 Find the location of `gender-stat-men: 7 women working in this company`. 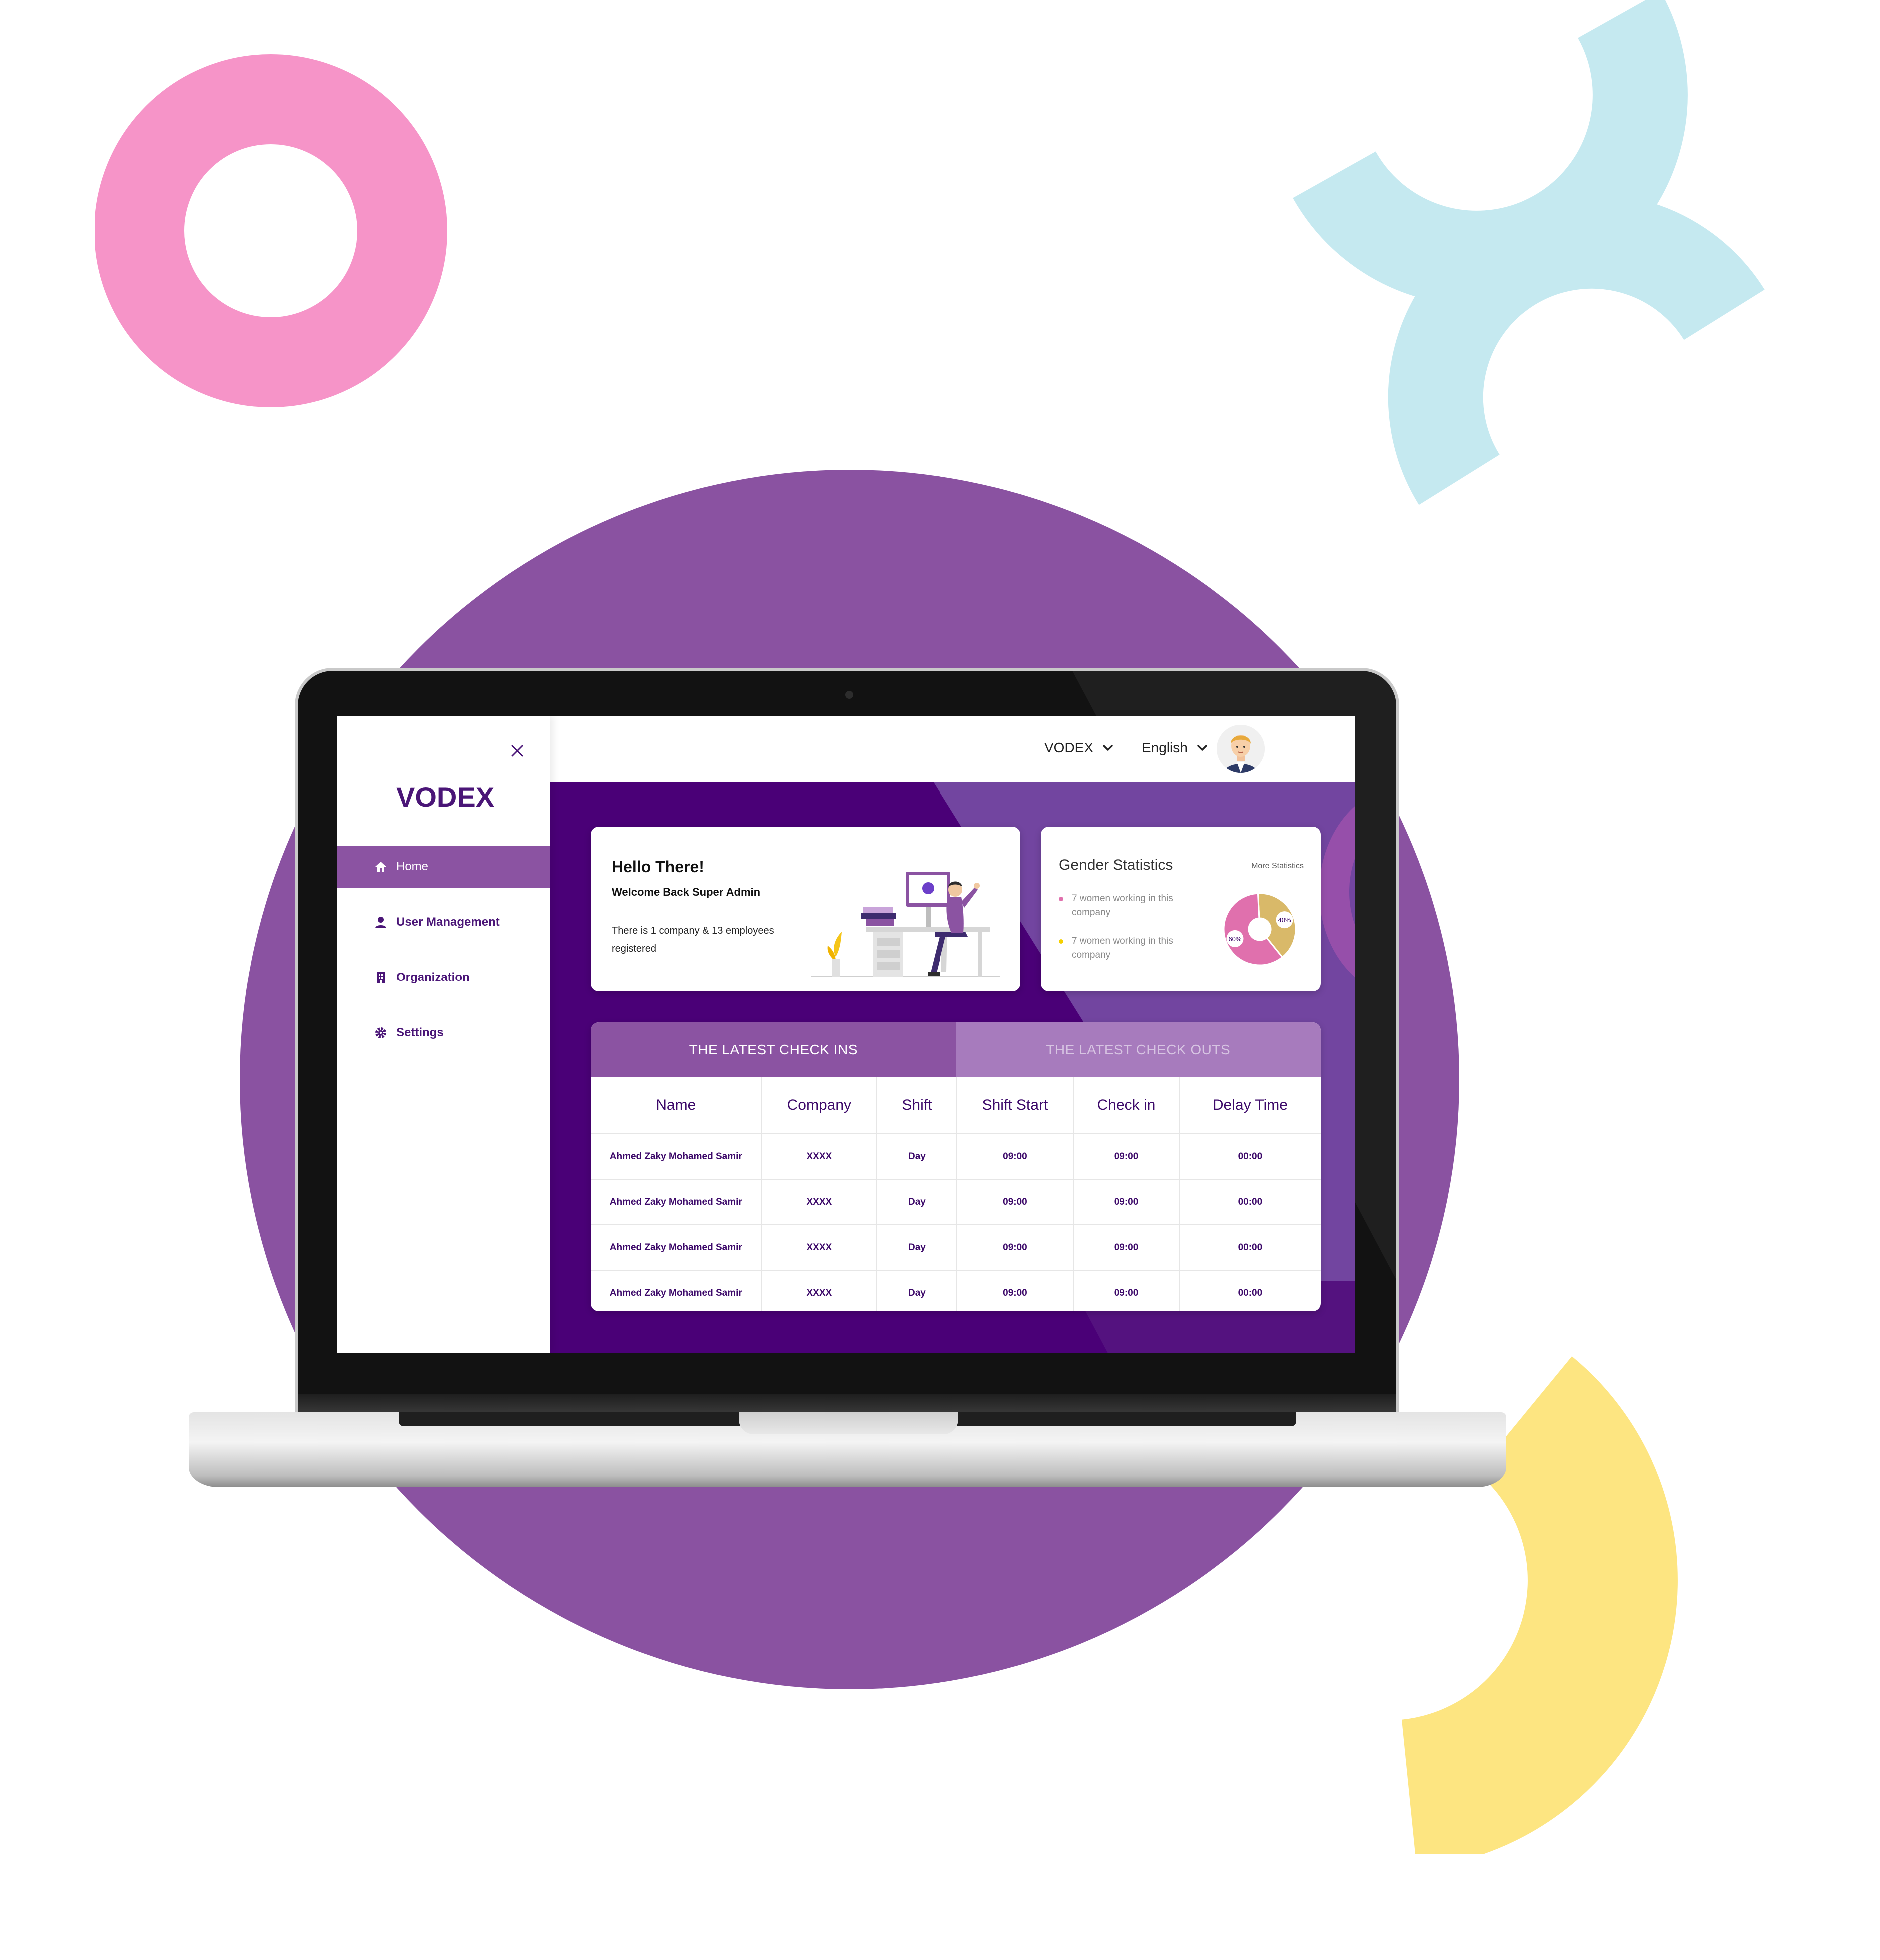

gender-stat-men: 7 women working in this company is located at coordinates (1133, 948).